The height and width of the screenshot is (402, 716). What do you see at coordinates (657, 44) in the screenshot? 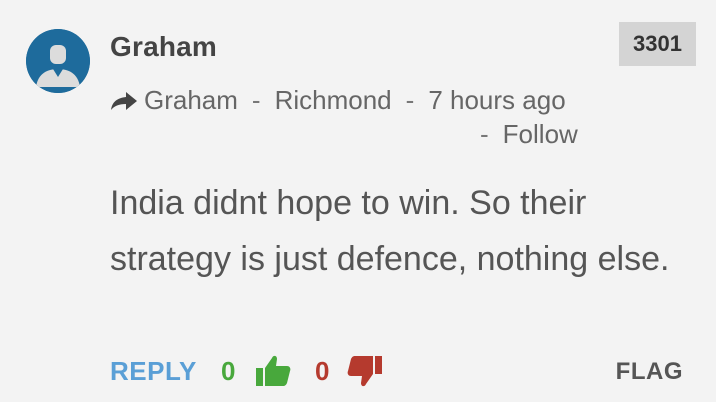
I see `score-badge: 3301` at bounding box center [657, 44].